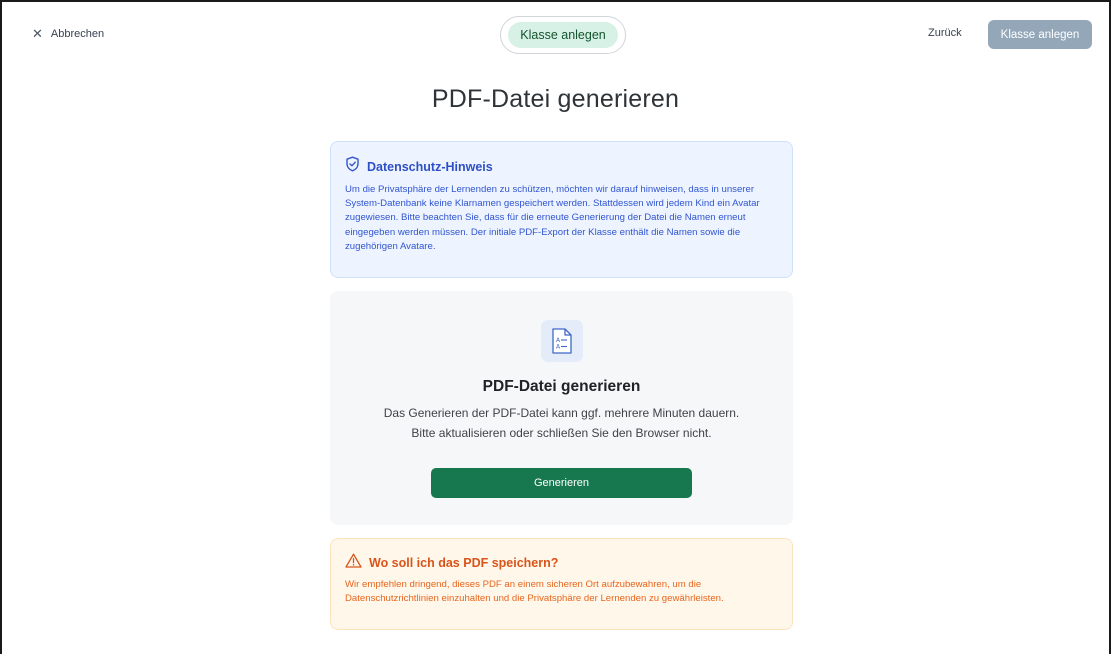  Describe the element at coordinates (945, 33) in the screenshot. I see `back-button: Zurück` at that location.